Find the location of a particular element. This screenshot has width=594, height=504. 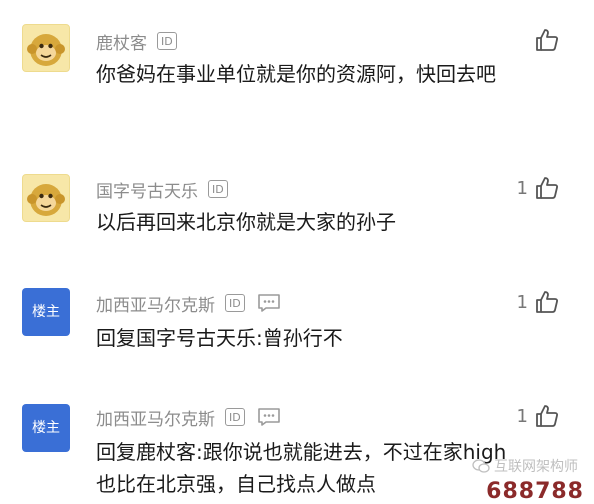

wechat-icon is located at coordinates (481, 466).